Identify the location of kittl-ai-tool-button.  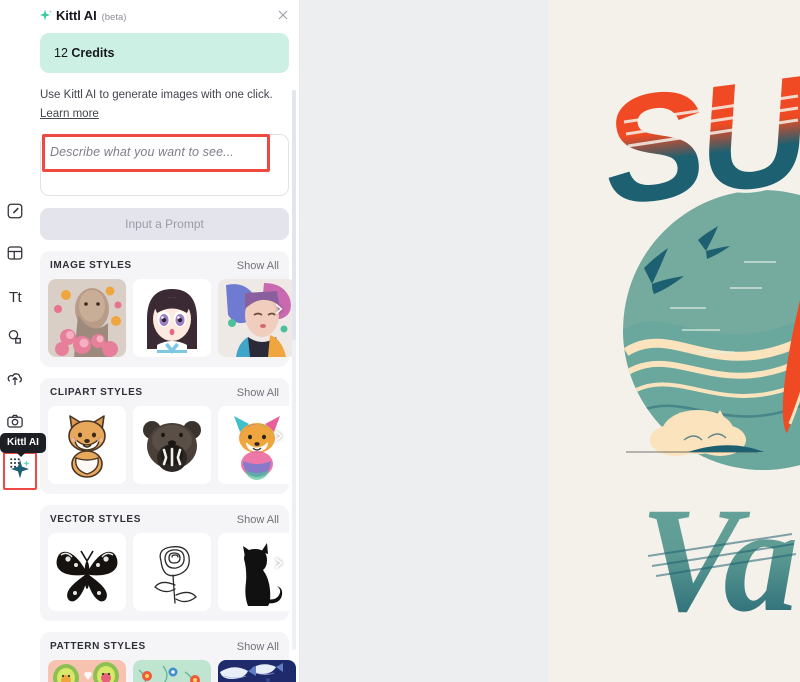
(20, 471).